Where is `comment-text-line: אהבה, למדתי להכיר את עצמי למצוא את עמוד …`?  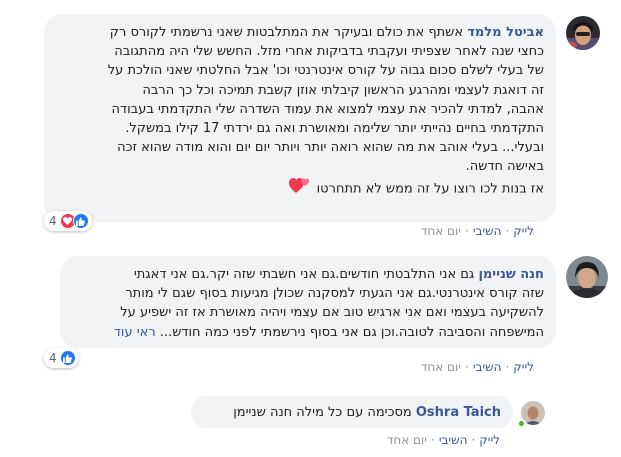 comment-text-line: אהבה, למדתי להכיר את עצמי למצוא את עמוד … is located at coordinates (327, 109).